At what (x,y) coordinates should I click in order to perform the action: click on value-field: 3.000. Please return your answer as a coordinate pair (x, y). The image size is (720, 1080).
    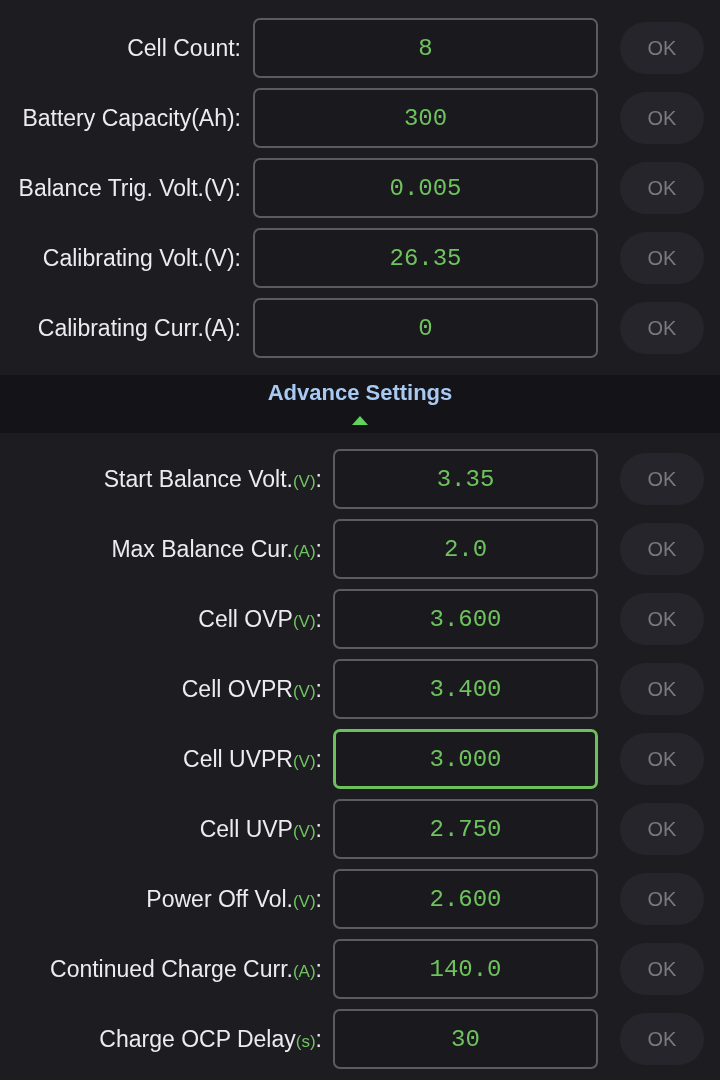
    Looking at the image, I should click on (465, 759).